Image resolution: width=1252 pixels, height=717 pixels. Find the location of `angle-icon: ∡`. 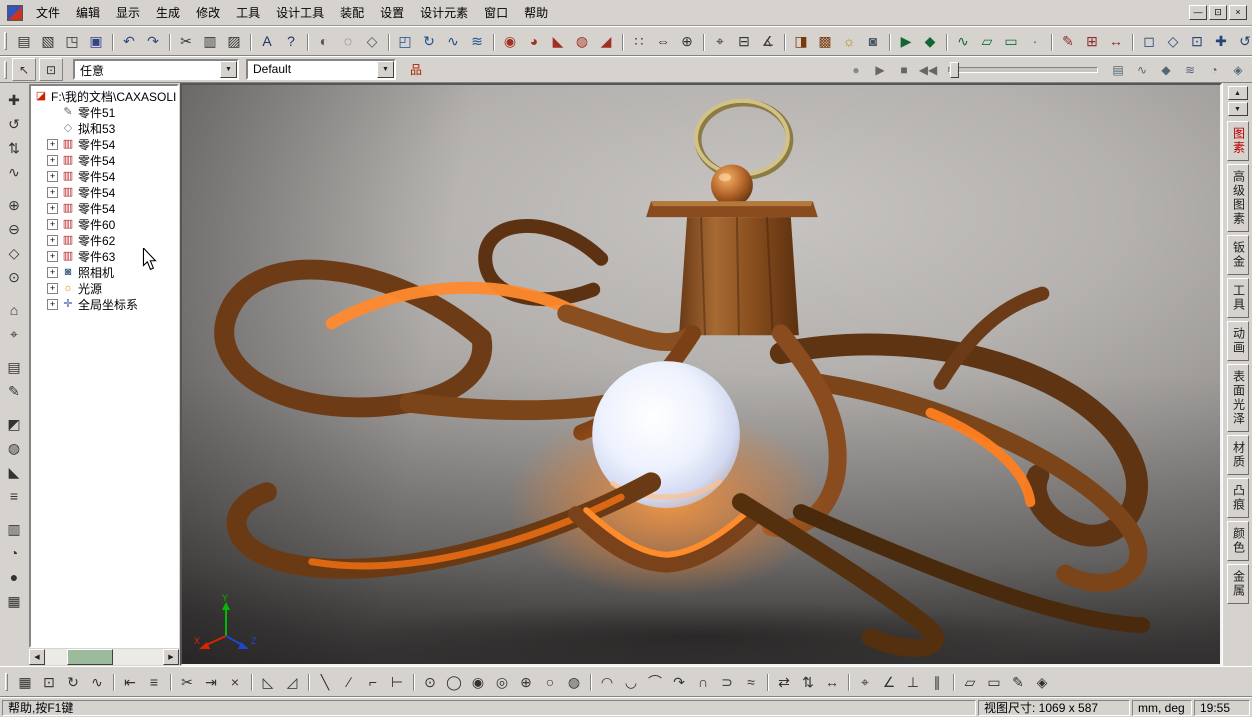

angle-icon: ∡ is located at coordinates (768, 41).